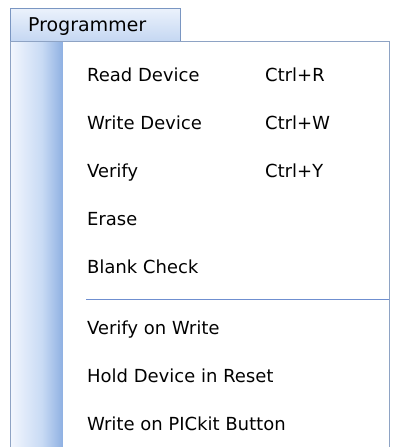 This screenshot has height=447, width=400. Describe the element at coordinates (176, 328) in the screenshot. I see `menu-item: Verify on Write` at that location.